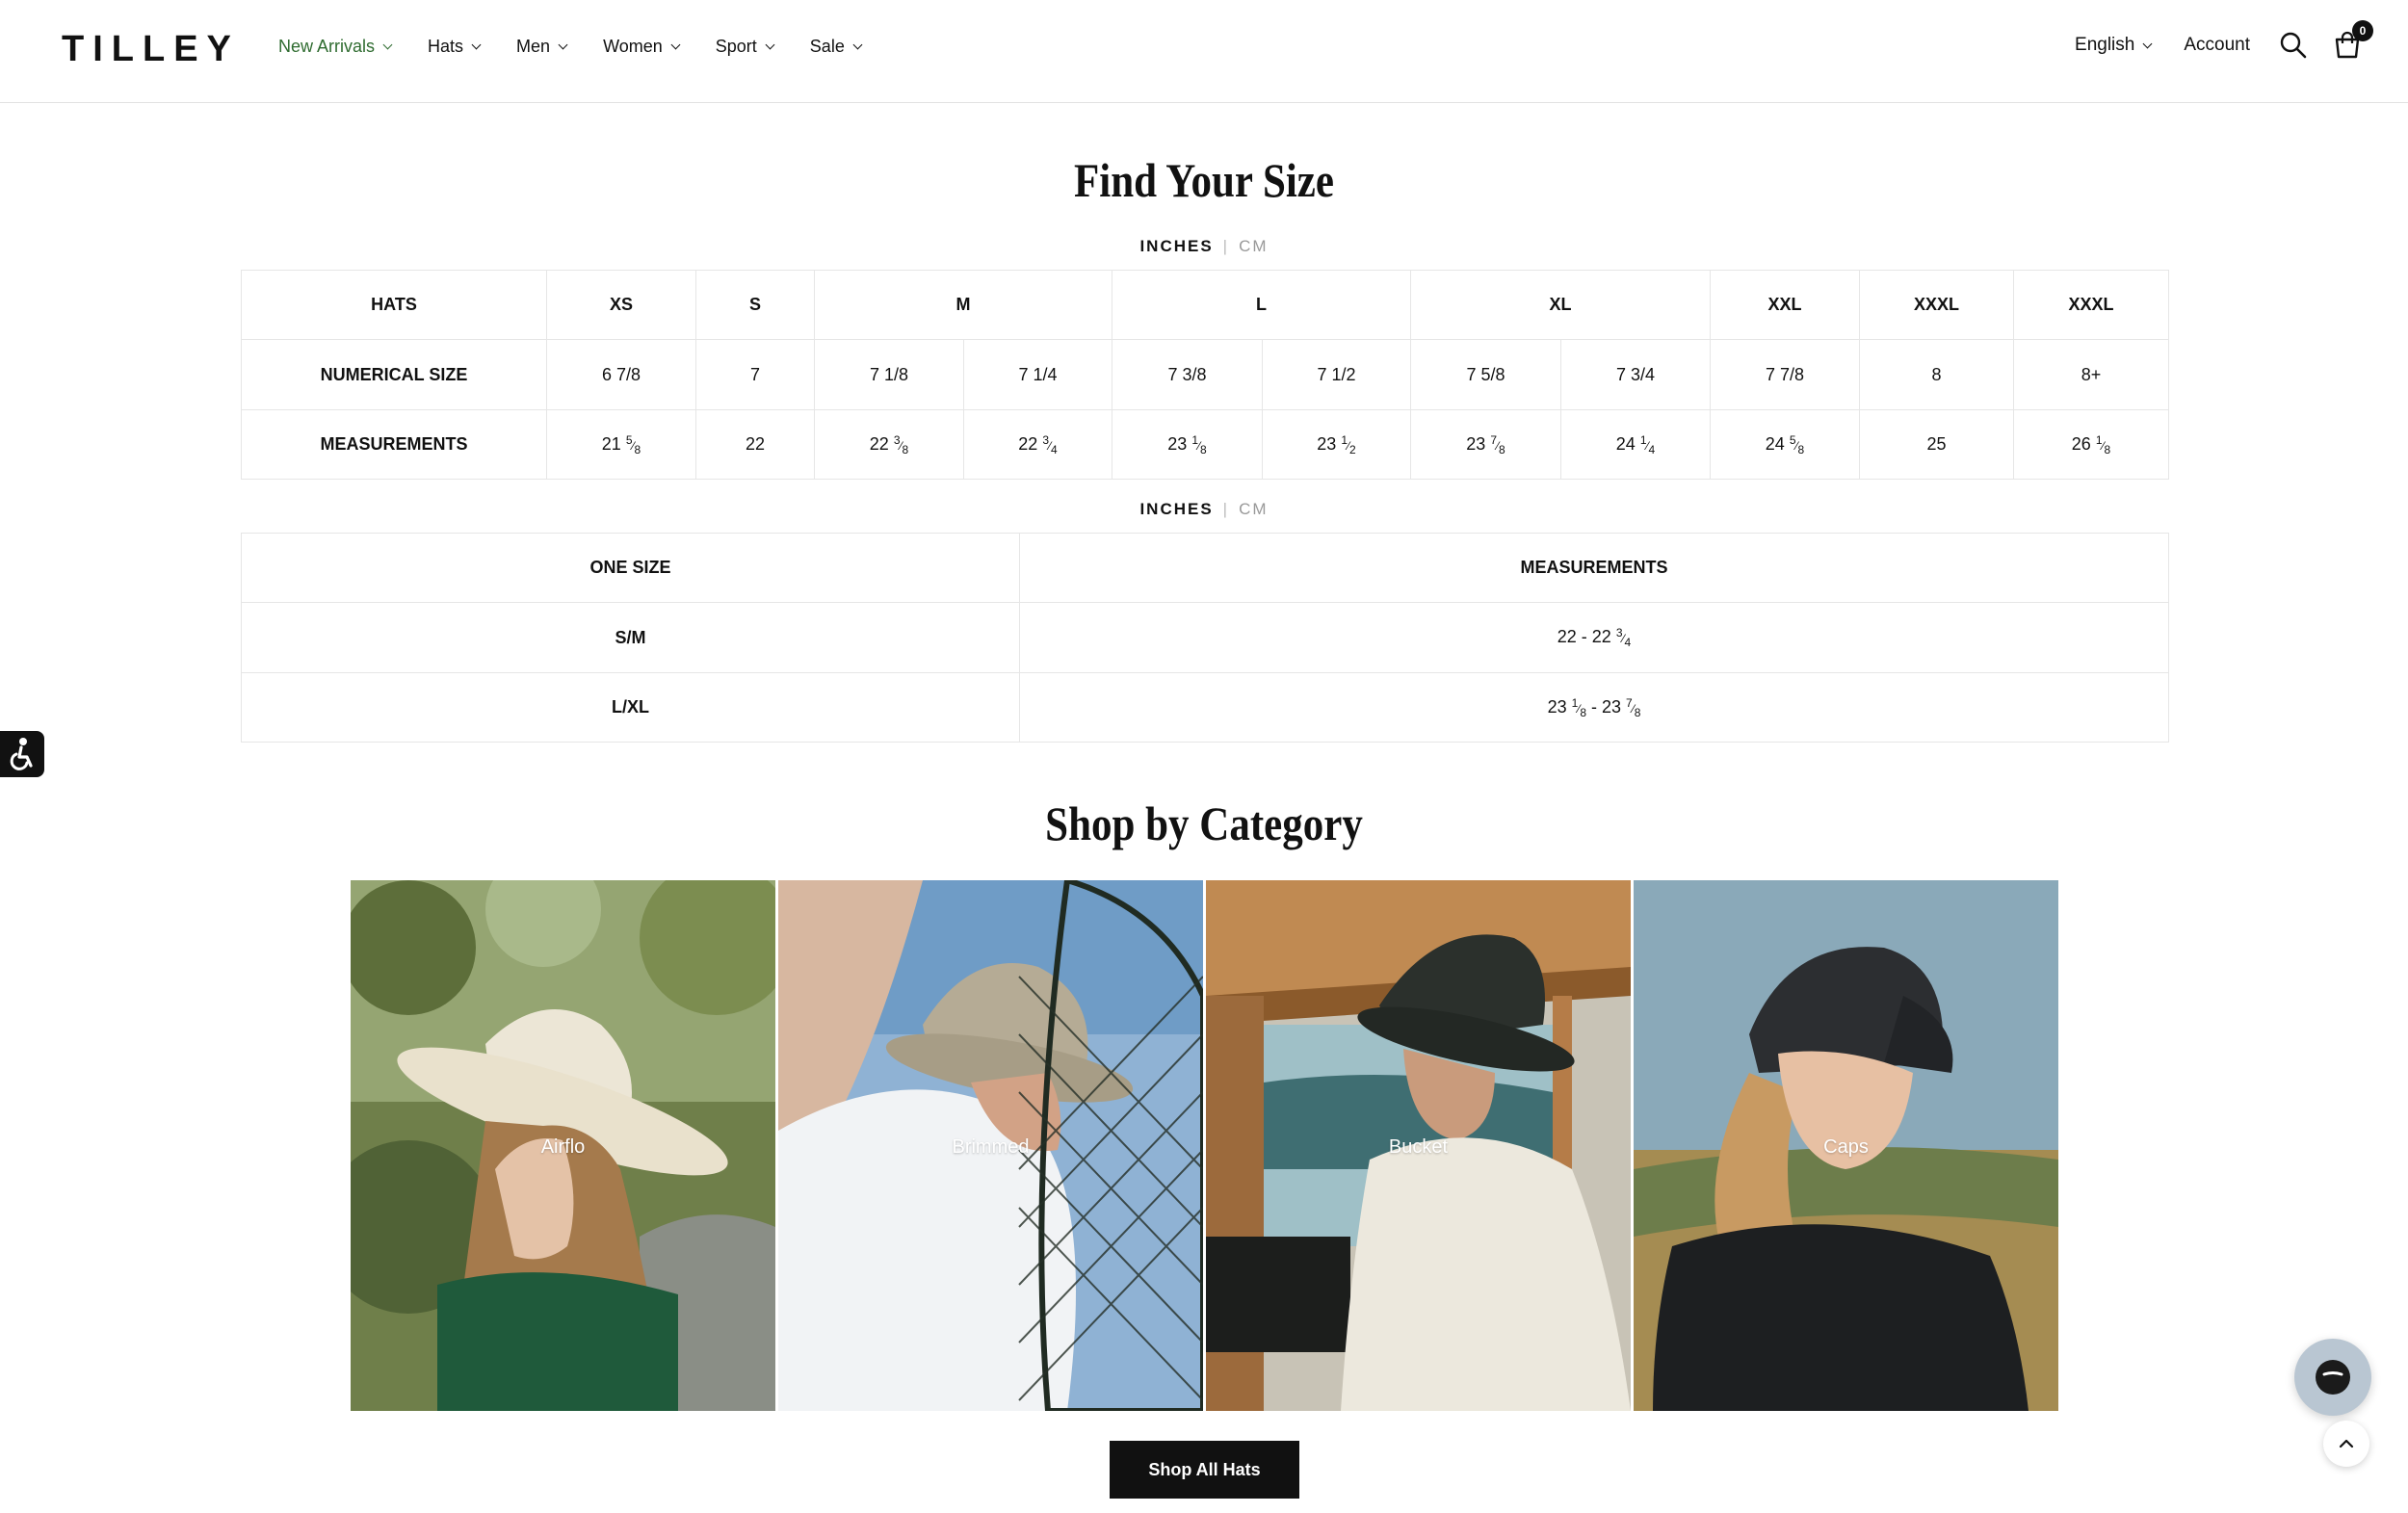 The image size is (2408, 1513). Describe the element at coordinates (327, 46) in the screenshot. I see `nav-label: New Arrivals` at that location.